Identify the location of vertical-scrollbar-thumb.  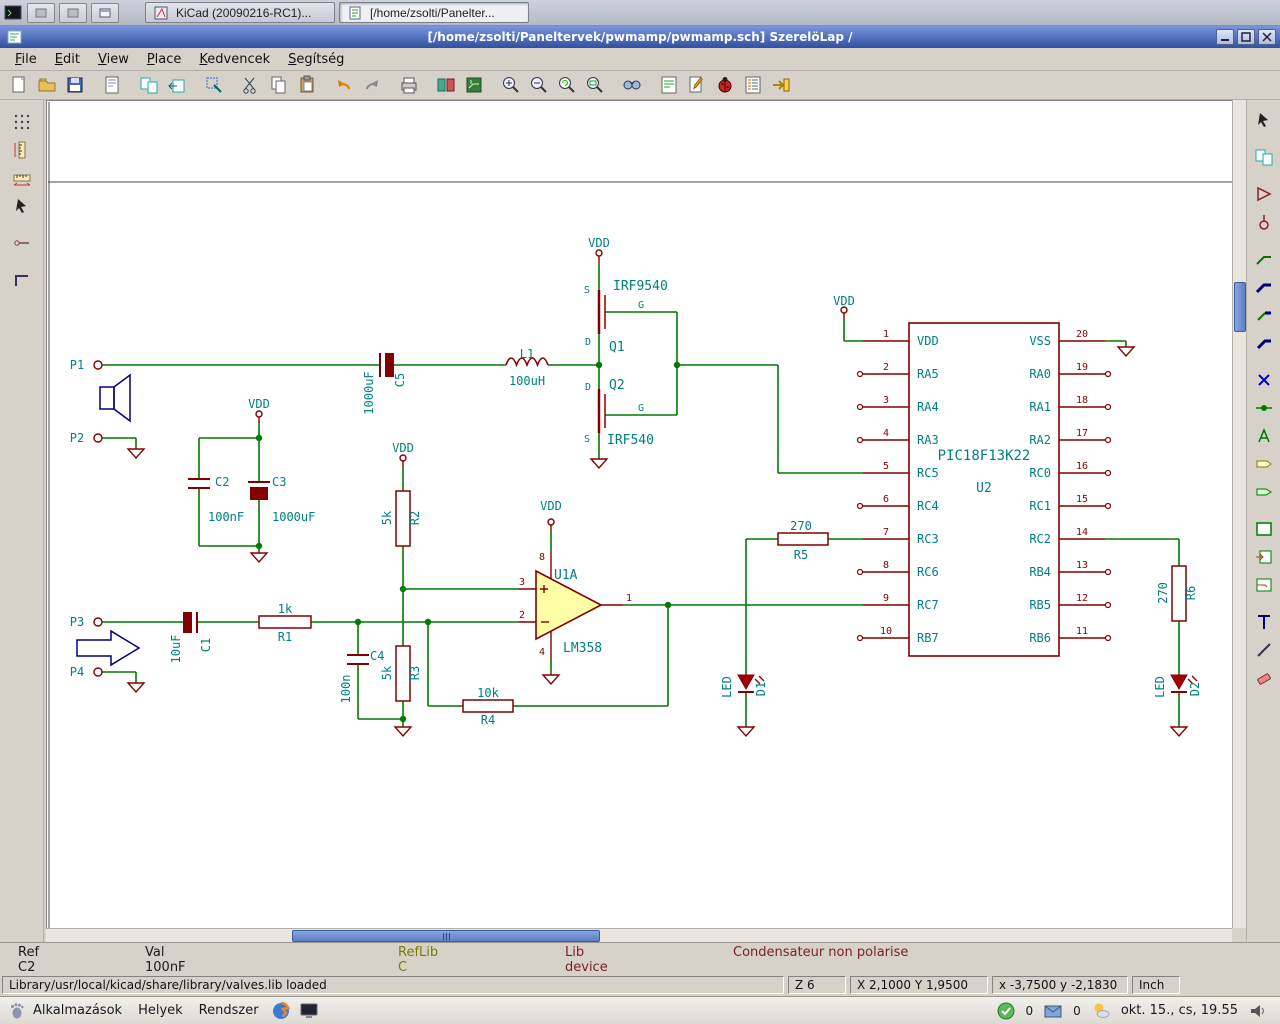
(1240, 307).